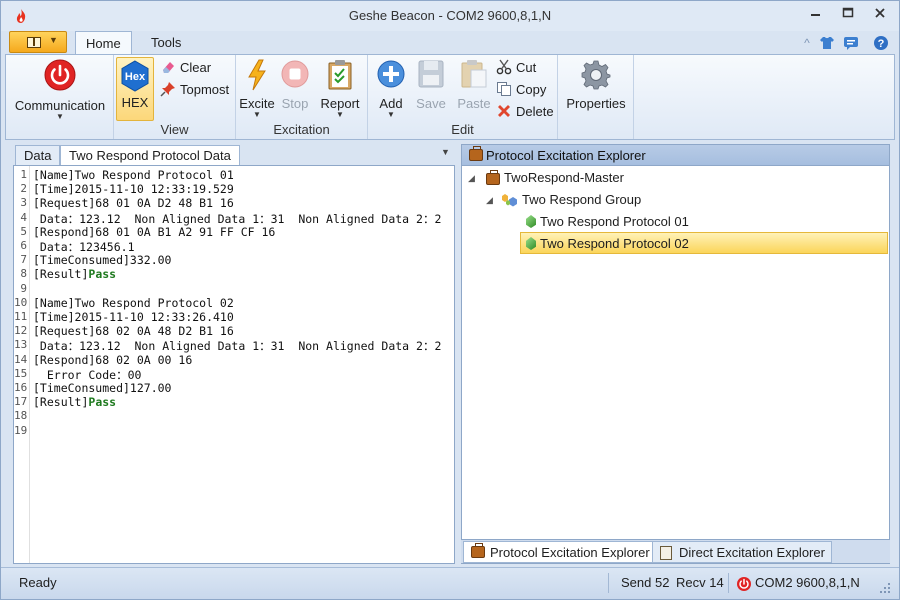 The width and height of the screenshot is (900, 600). Describe the element at coordinates (391, 103) in the screenshot. I see `add-label: Add` at that location.